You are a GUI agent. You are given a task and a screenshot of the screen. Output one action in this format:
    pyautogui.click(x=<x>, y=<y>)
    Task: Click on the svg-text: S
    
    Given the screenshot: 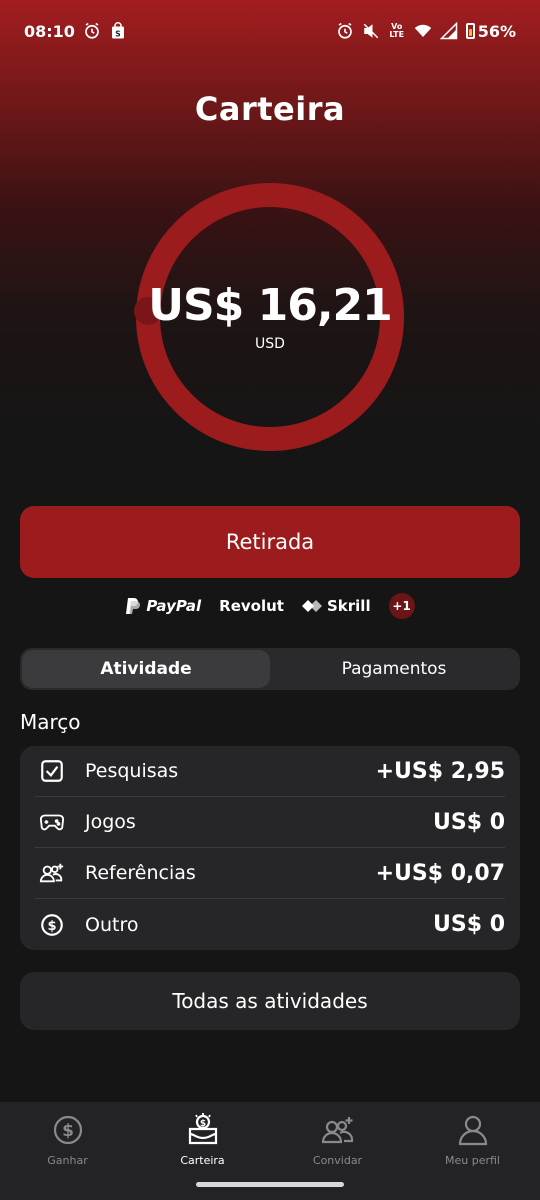 What is the action you would take?
    pyautogui.click(x=117, y=33)
    